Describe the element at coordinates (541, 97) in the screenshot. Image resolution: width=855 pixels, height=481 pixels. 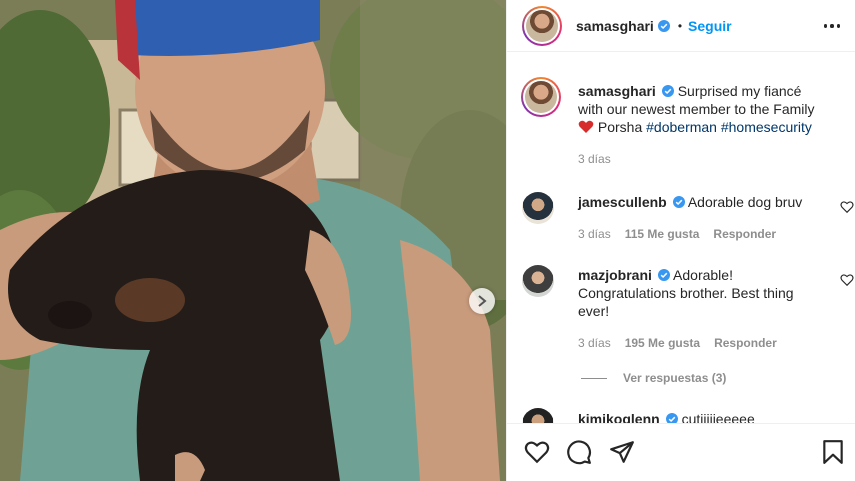
I see `caption-author-avatar` at that location.